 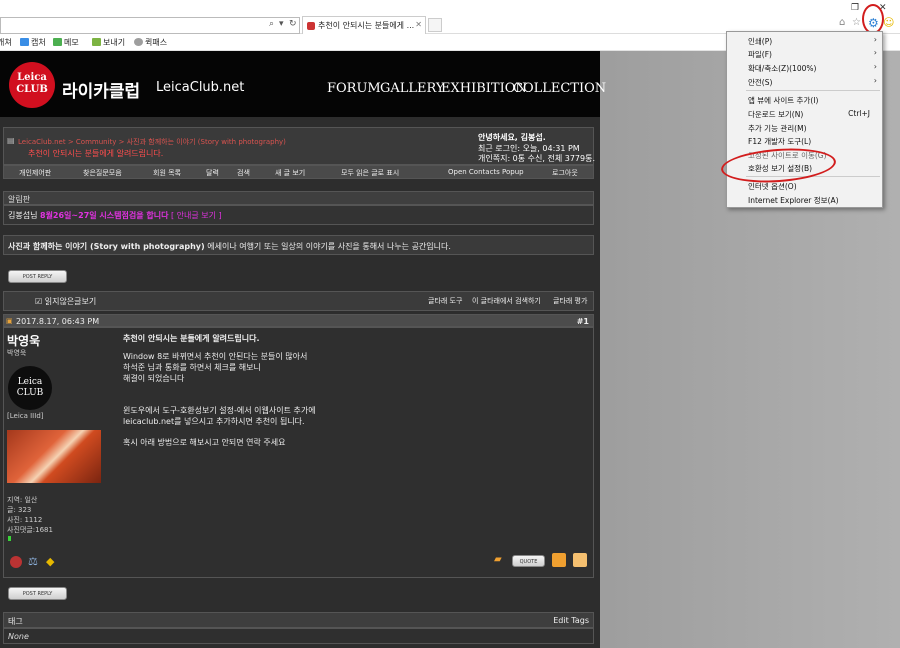 I want to click on fav-item-quickpass: 퀵패스, so click(x=150, y=42).